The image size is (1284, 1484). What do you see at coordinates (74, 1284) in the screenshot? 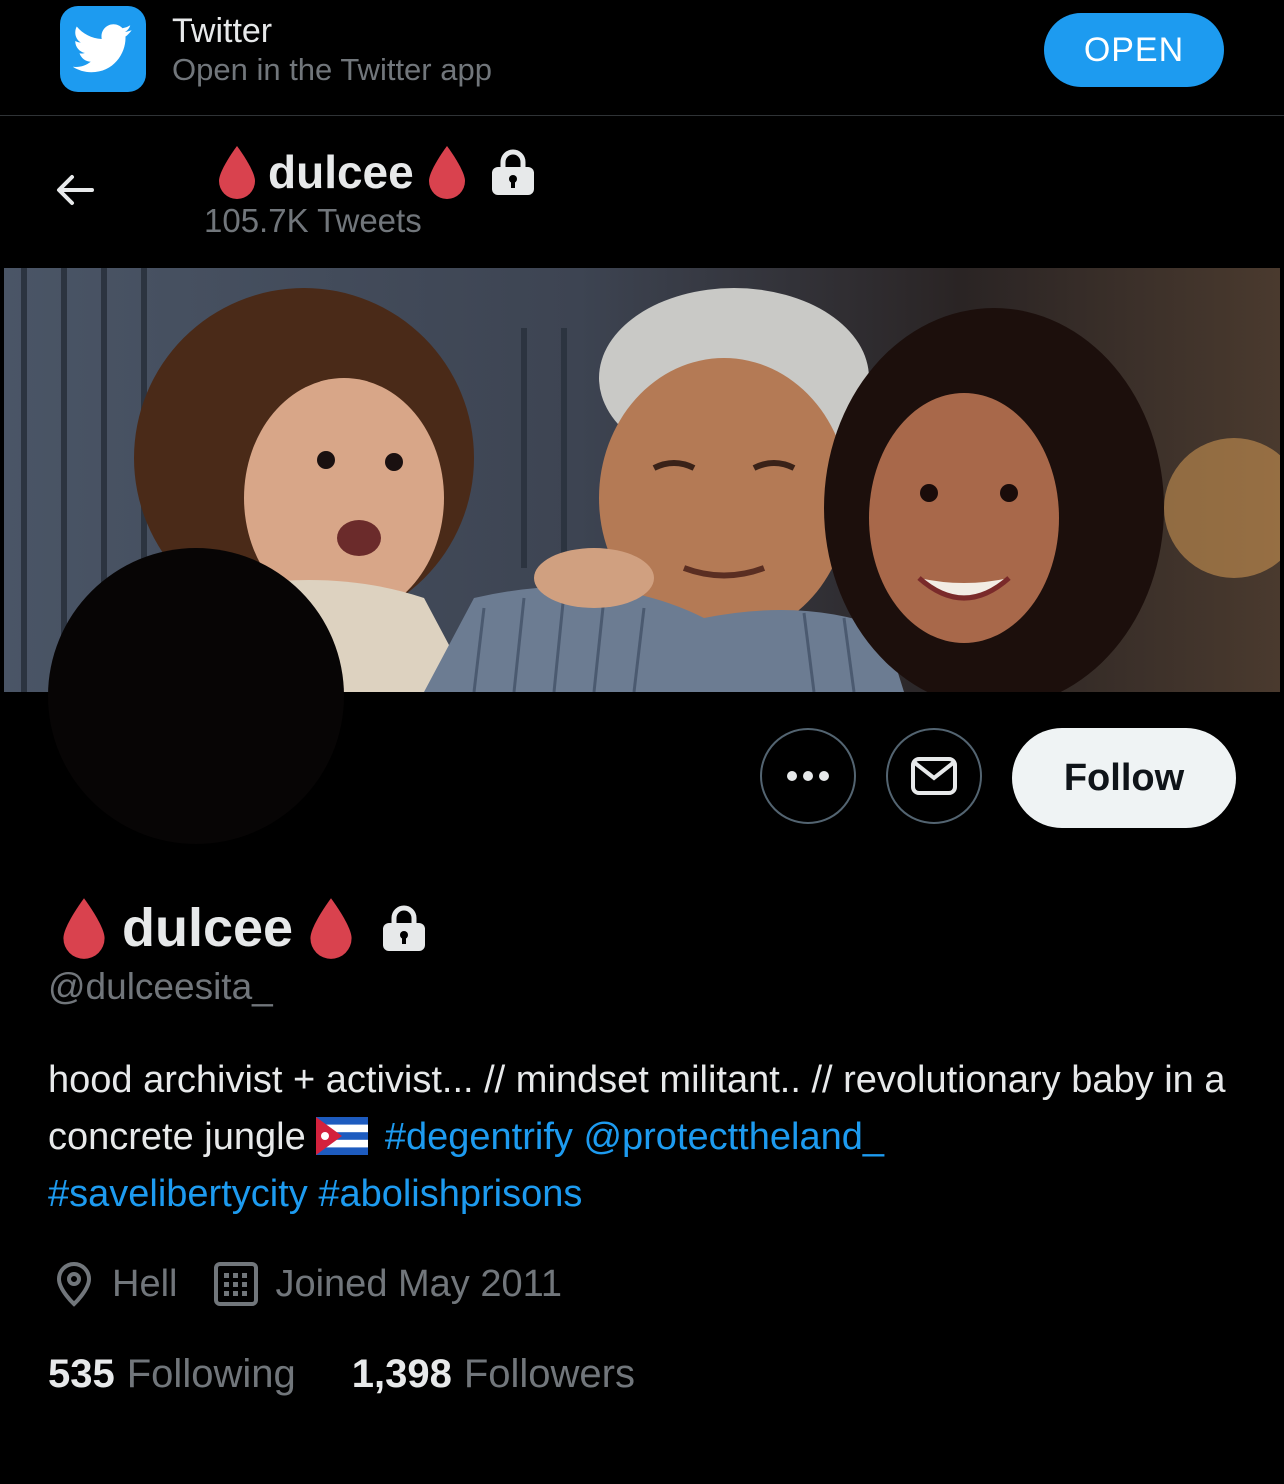
I see `location-icon` at bounding box center [74, 1284].